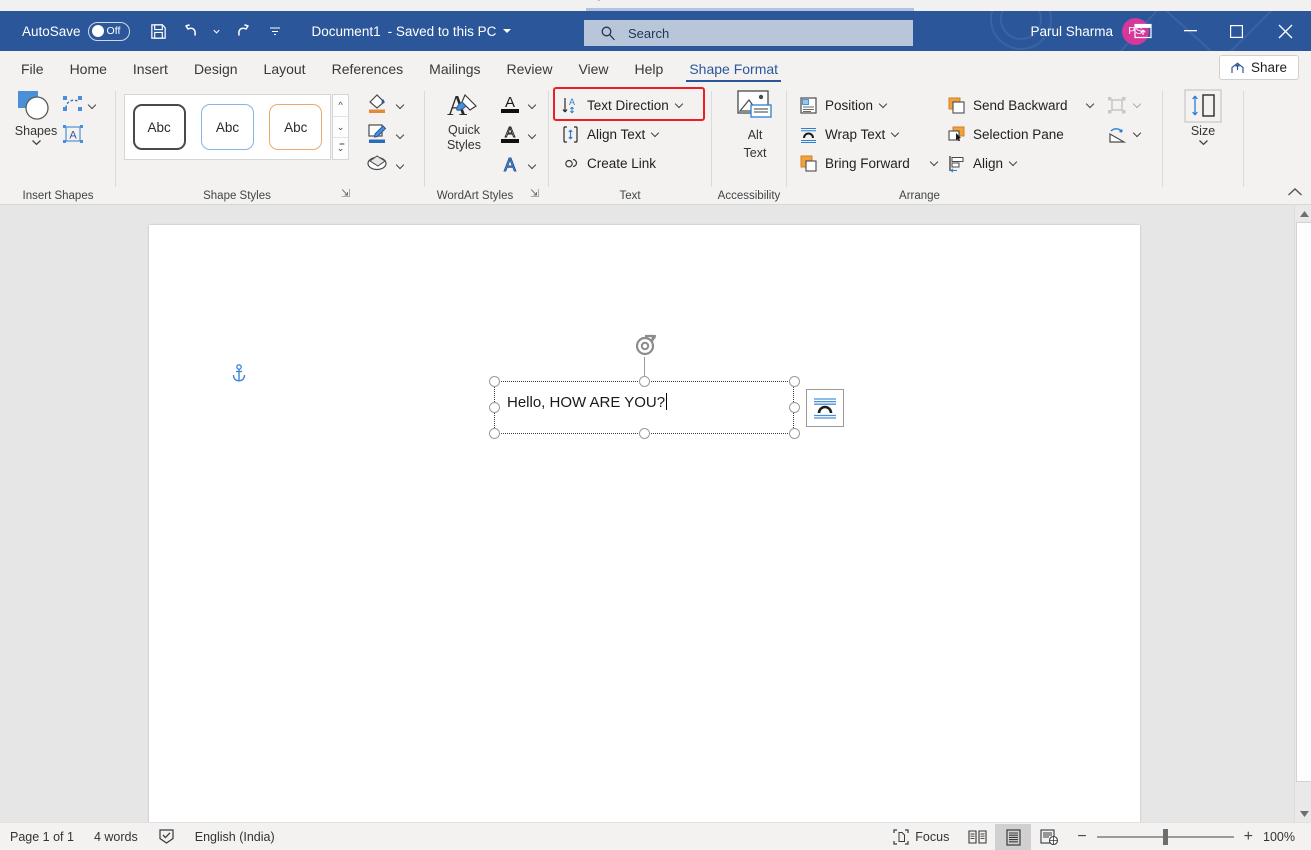 The width and height of the screenshot is (1311, 850). What do you see at coordinates (116, 836) in the screenshot?
I see `word-count-status: 4 words` at bounding box center [116, 836].